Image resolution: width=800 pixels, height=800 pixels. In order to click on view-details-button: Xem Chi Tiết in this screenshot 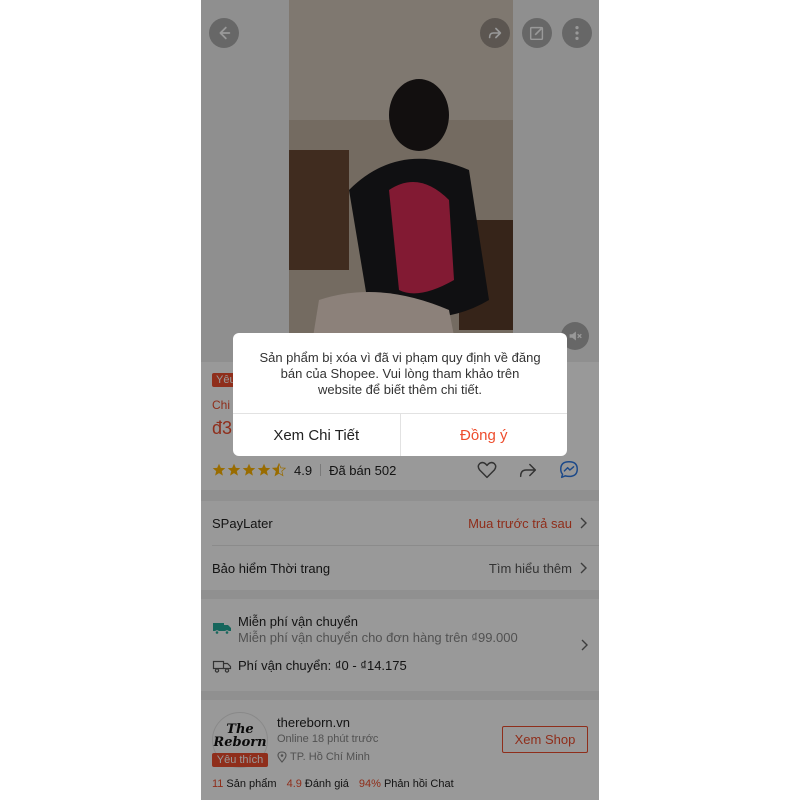, I will do `click(316, 435)`.